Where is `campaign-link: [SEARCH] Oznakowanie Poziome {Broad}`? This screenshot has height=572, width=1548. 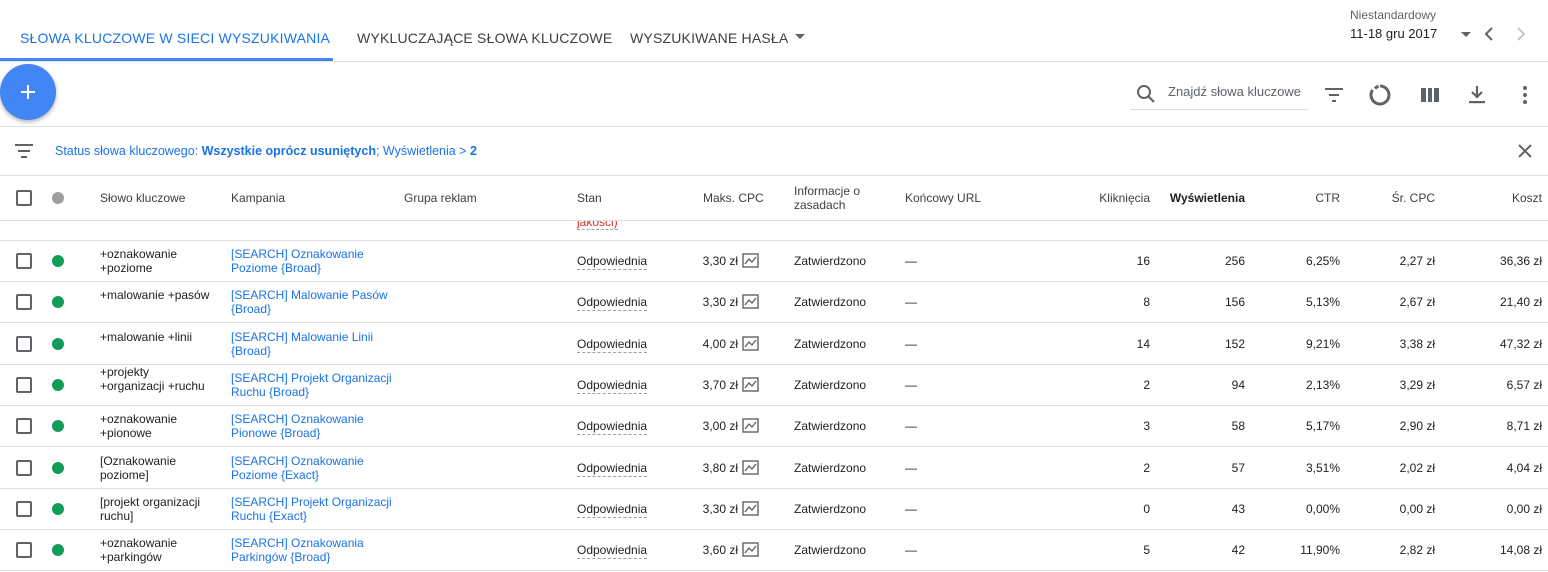
campaign-link: [SEARCH] Oznakowanie Poziome {Broad} is located at coordinates (313, 261).